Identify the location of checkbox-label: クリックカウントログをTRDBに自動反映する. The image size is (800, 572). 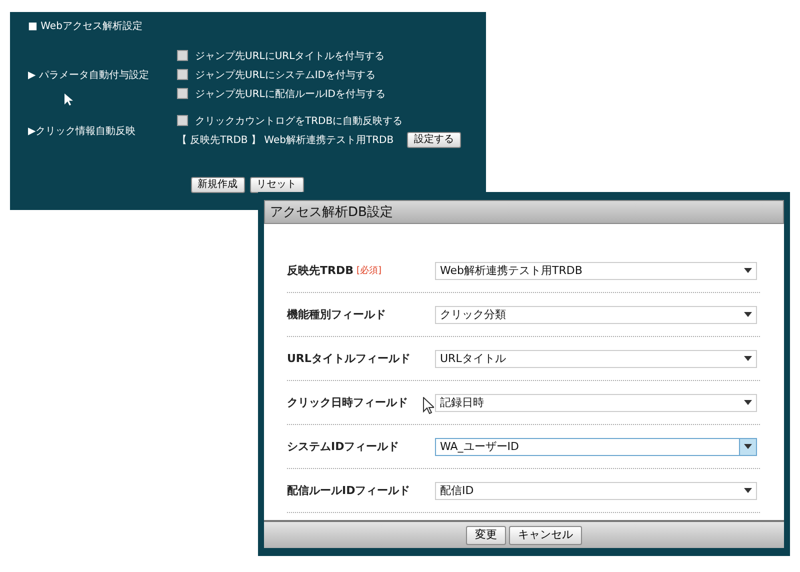
(299, 121).